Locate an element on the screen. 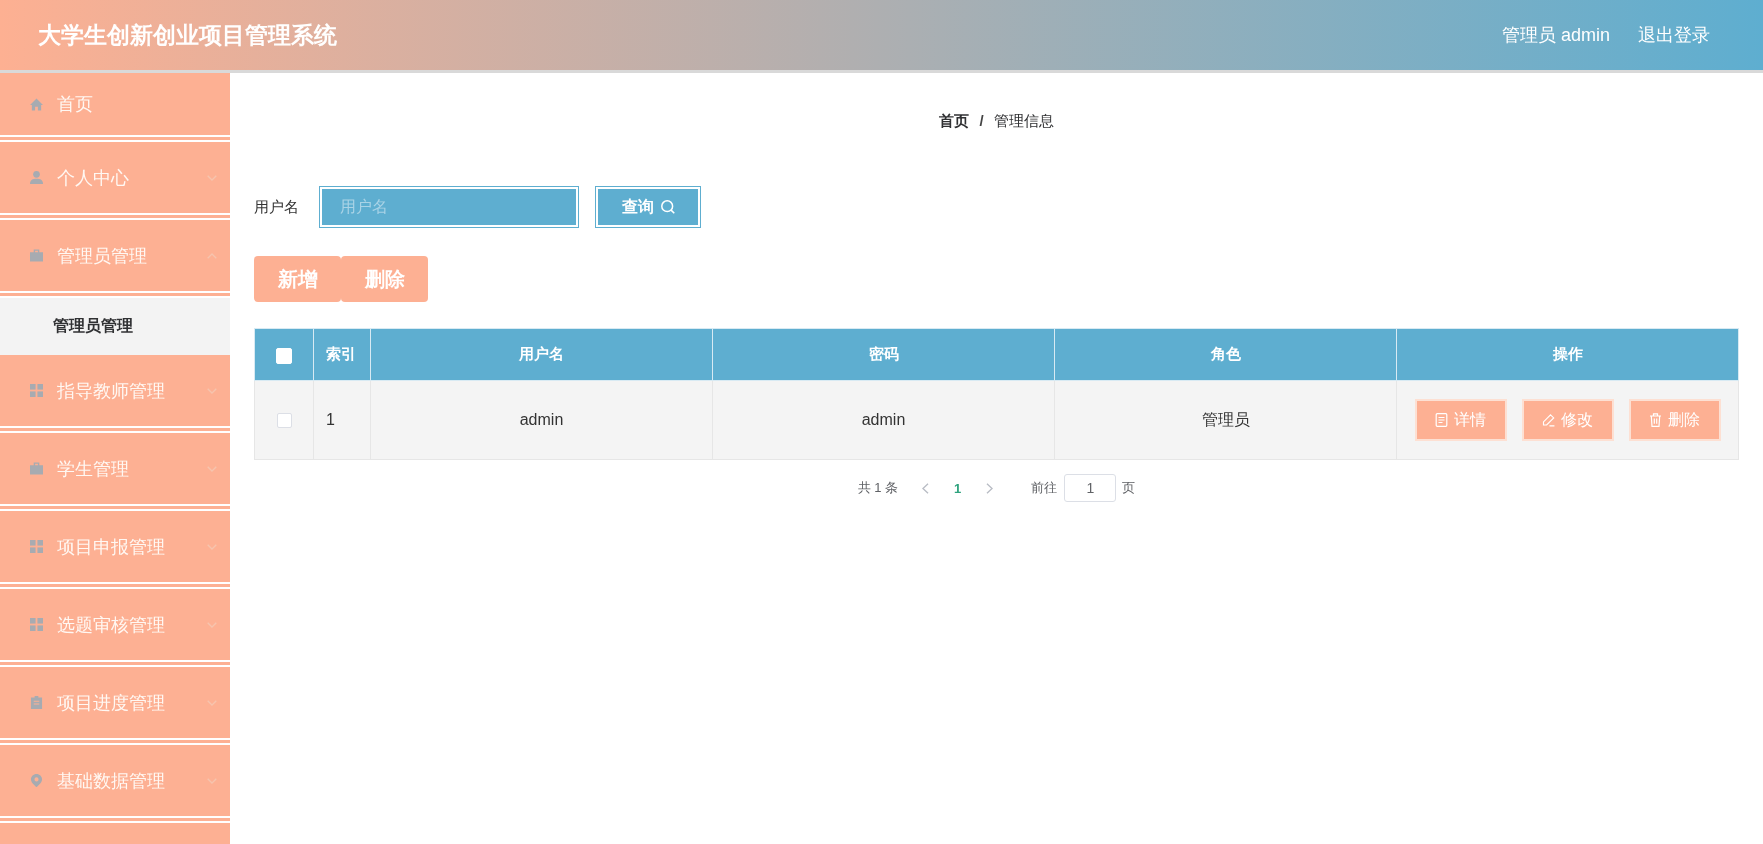 Image resolution: width=1763 pixels, height=844 pixels. pin-icon is located at coordinates (36, 780).